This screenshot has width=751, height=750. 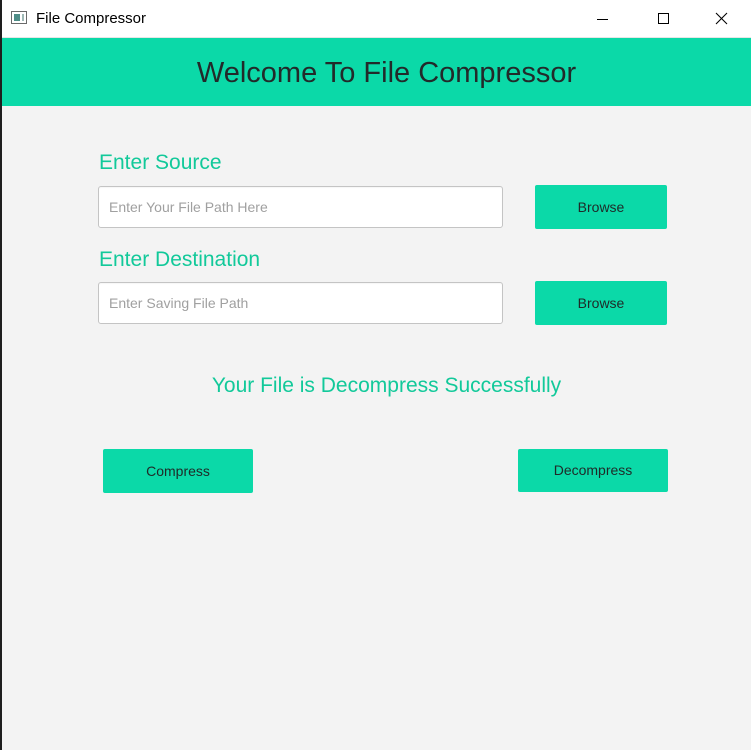 I want to click on minimize-button, so click(x=602, y=19).